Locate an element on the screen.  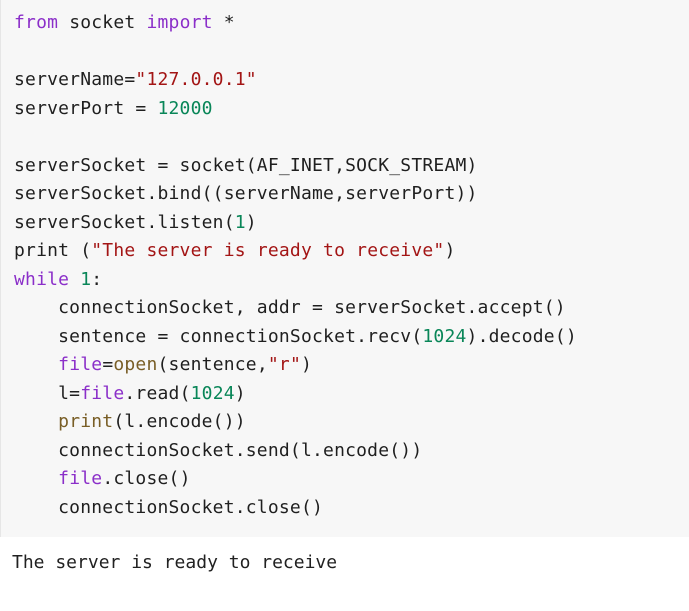
code-token-name: (l.encode()) is located at coordinates (179, 421).